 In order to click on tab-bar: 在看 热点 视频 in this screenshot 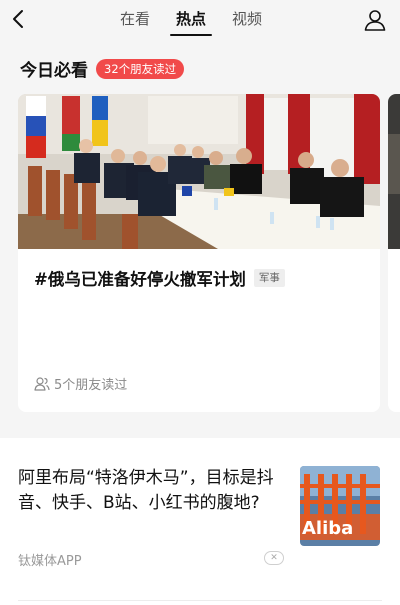, I will do `click(204, 20)`.